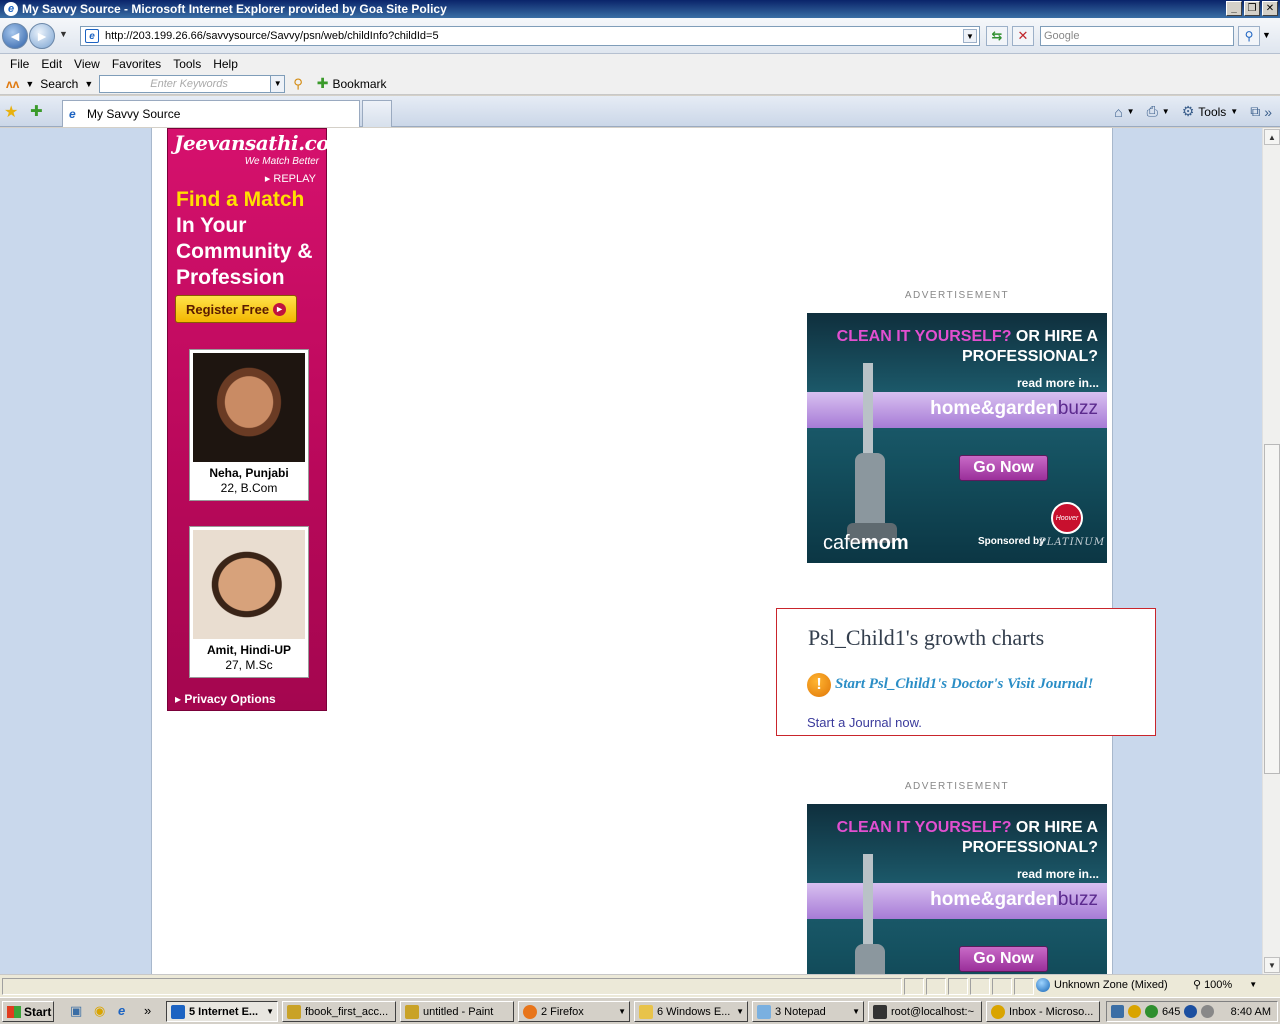 This screenshot has width=1280, height=1024. Describe the element at coordinates (1043, 985) in the screenshot. I see `globe-icon` at that location.